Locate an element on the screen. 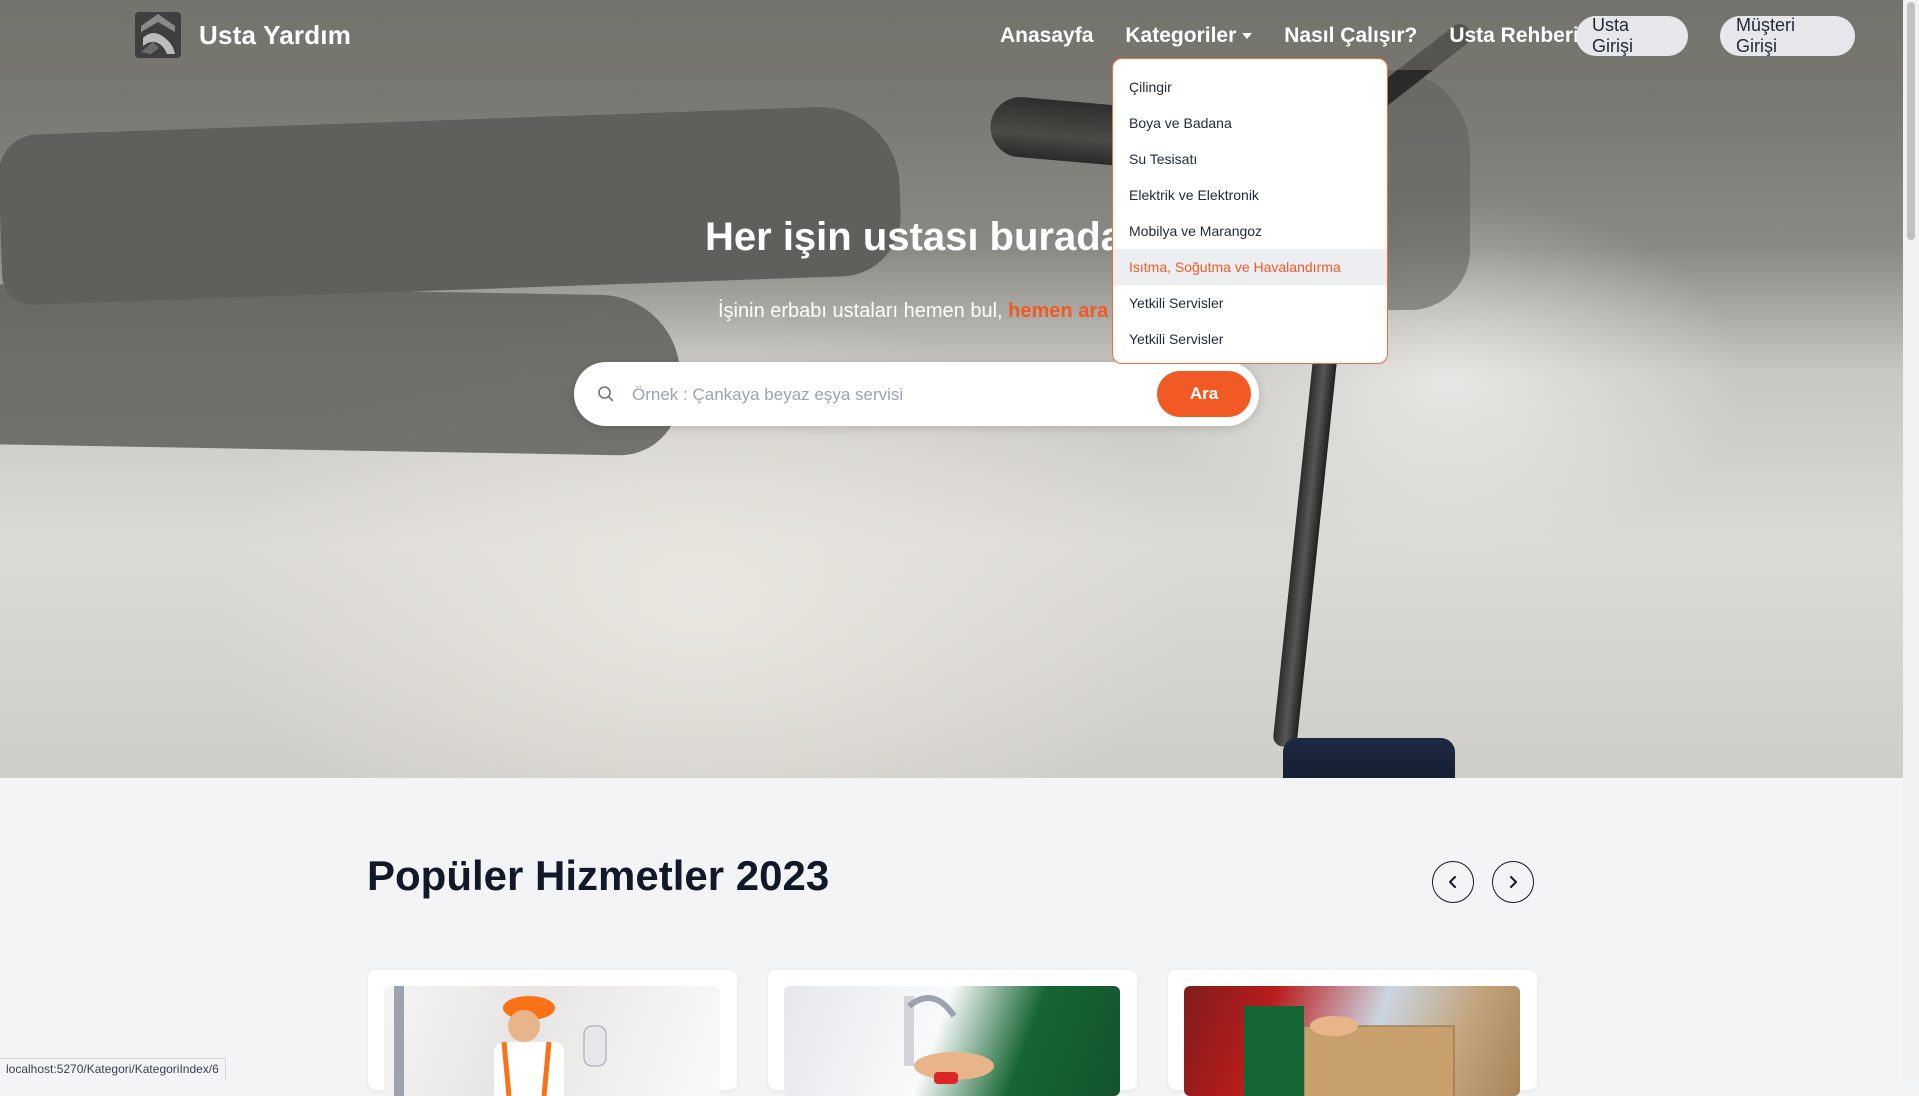 The image size is (1919, 1096). dropdown-item-elektrik: Elektrik ve Elektronik is located at coordinates (1250, 195).